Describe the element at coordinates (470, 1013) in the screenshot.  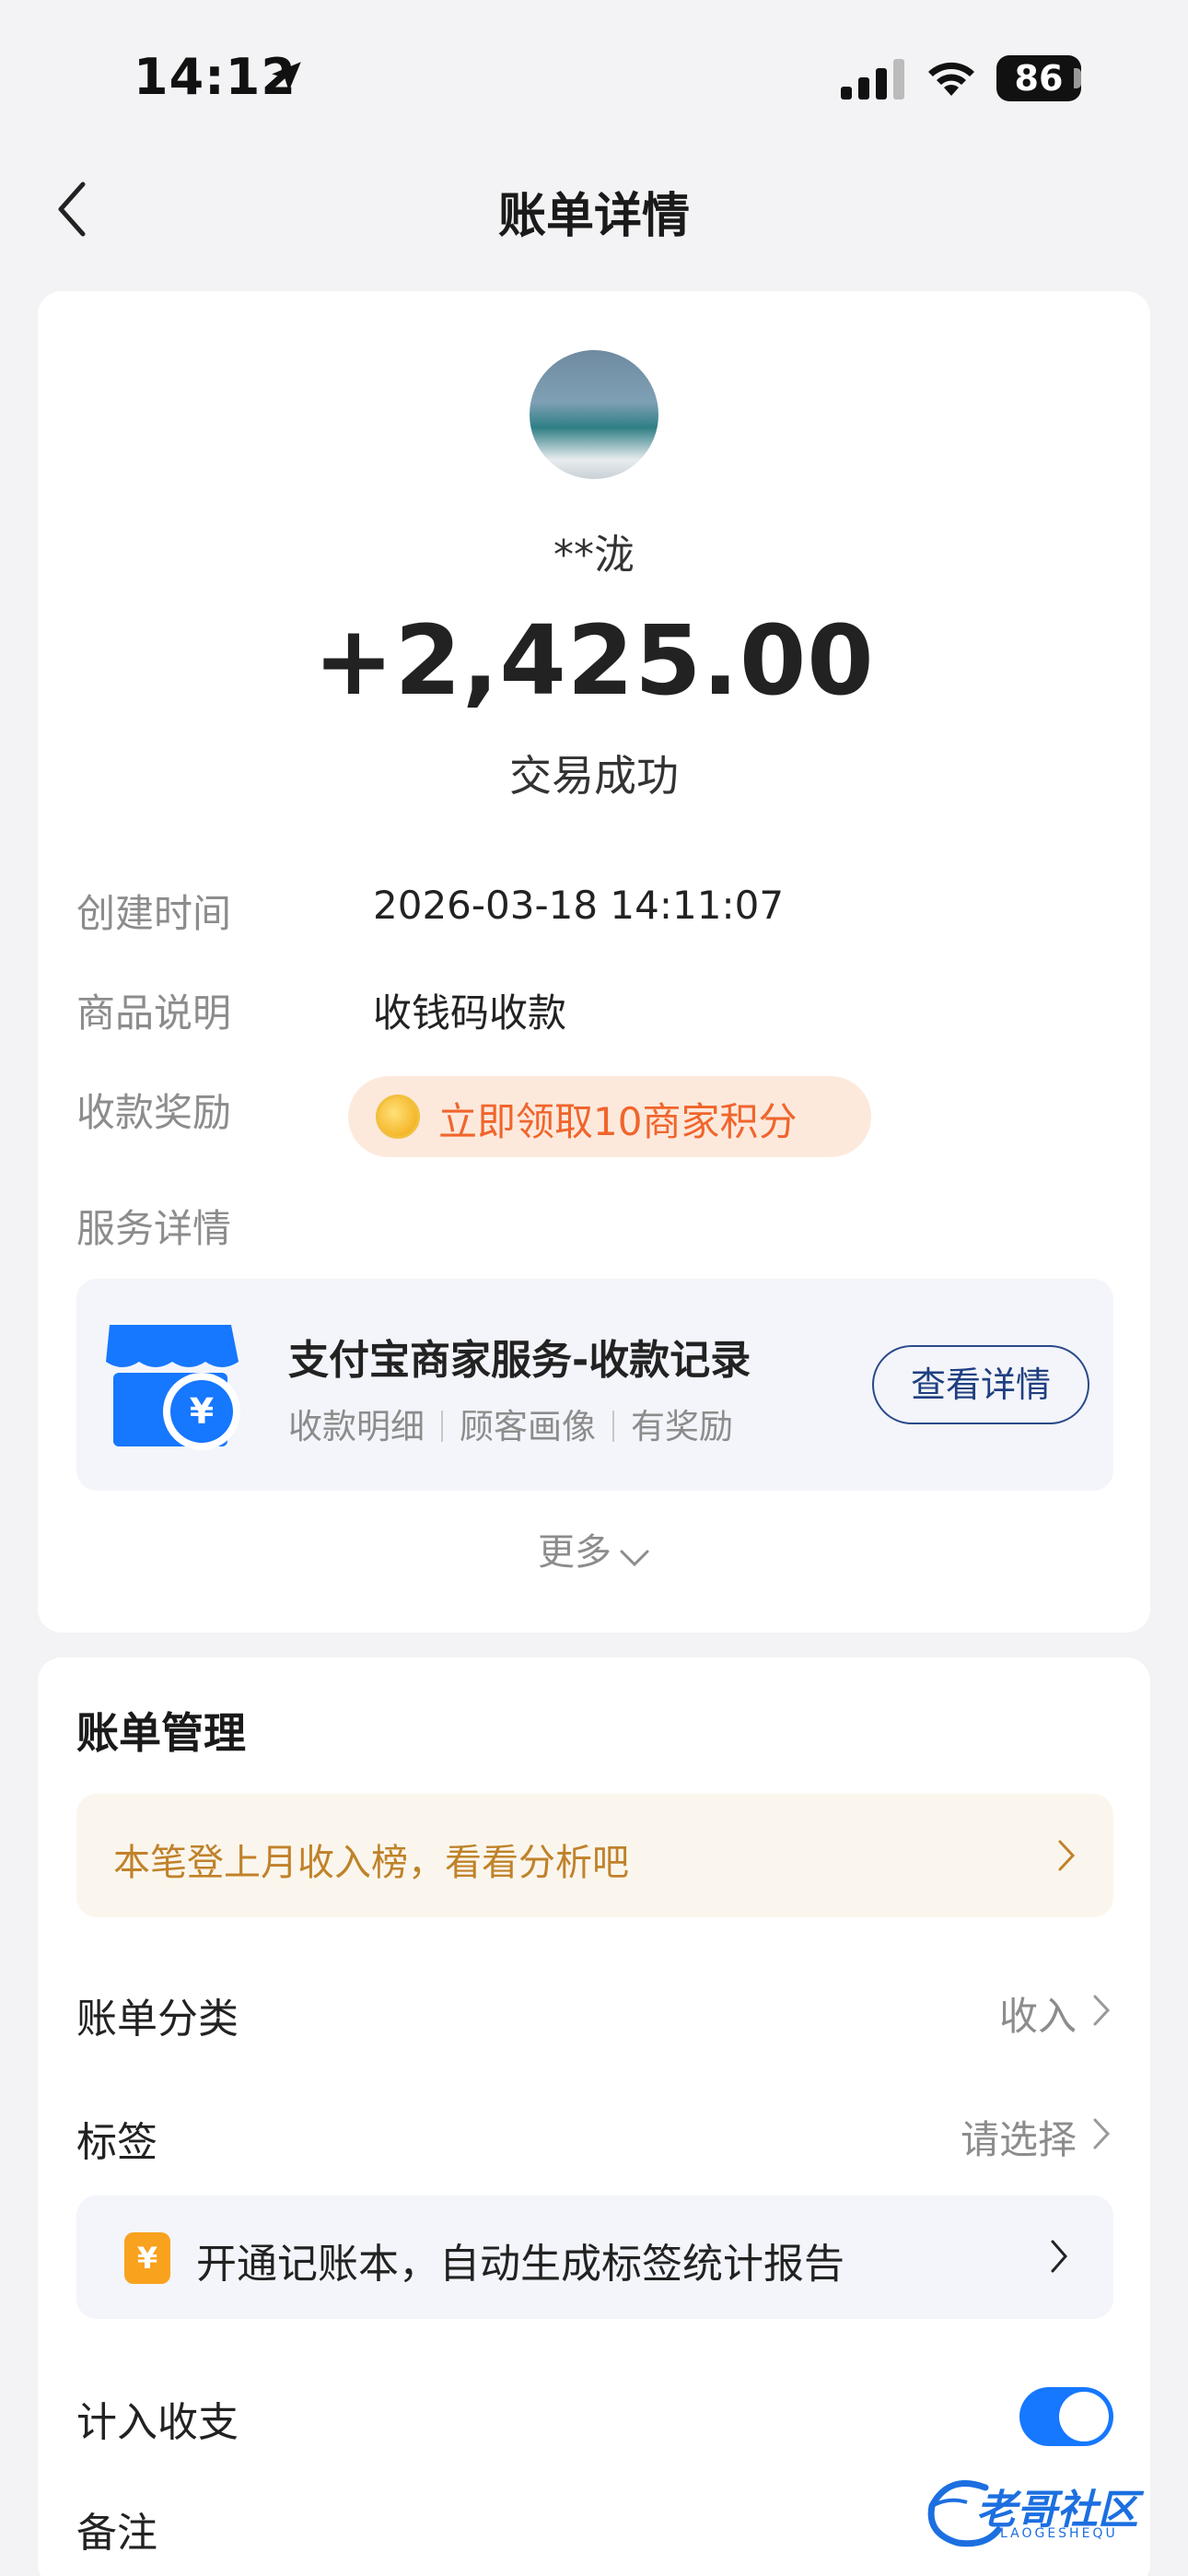
I see `product-desc-value: 收钱码收款` at that location.